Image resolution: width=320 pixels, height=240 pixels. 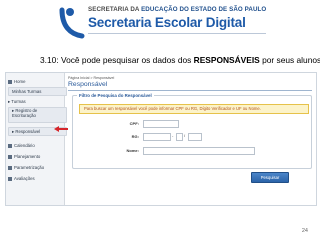 What do you see at coordinates (61, 129) in the screenshot?
I see `red-arrow-icon` at bounding box center [61, 129].